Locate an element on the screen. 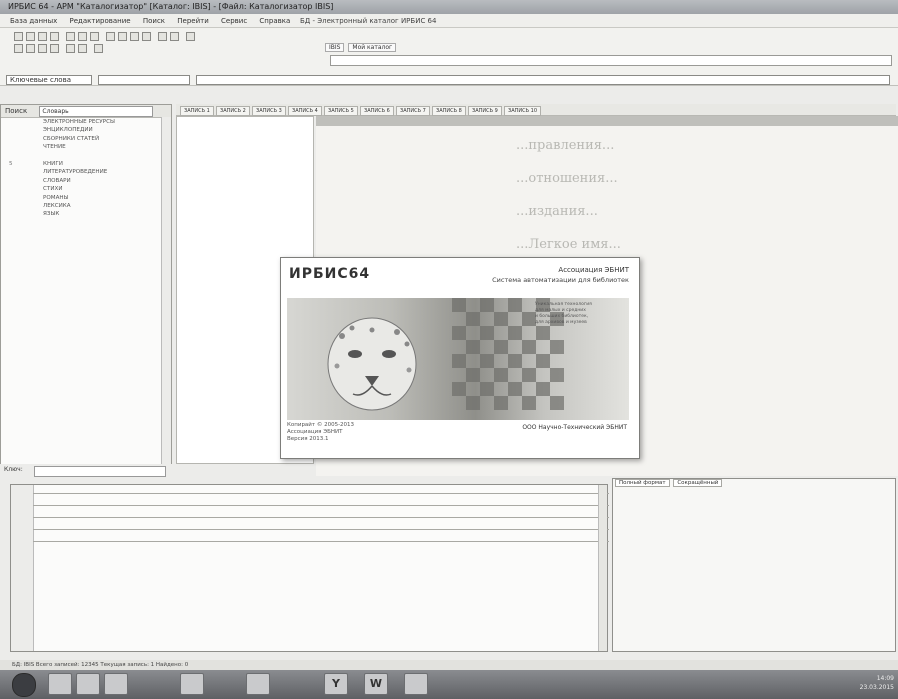  open-icon is located at coordinates (30, 36).